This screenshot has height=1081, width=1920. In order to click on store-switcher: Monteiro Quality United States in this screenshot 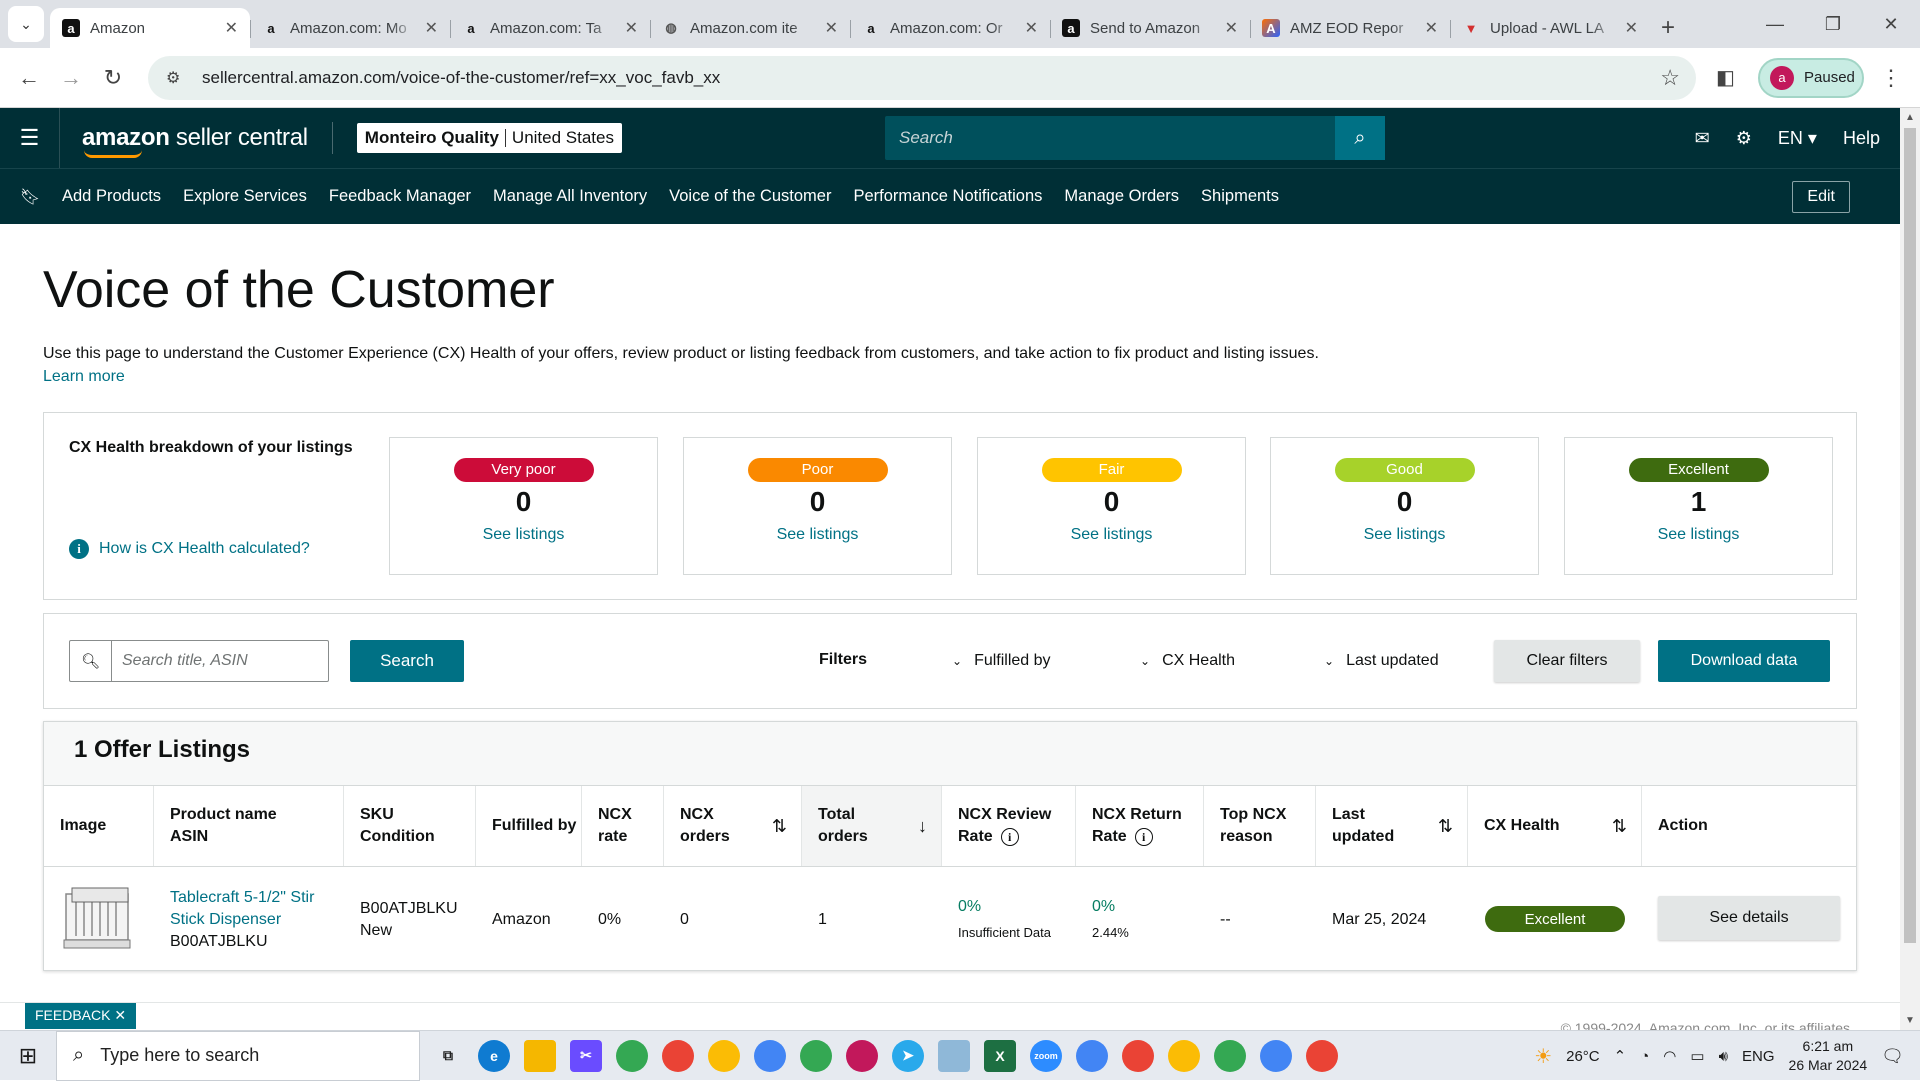, I will do `click(489, 138)`.